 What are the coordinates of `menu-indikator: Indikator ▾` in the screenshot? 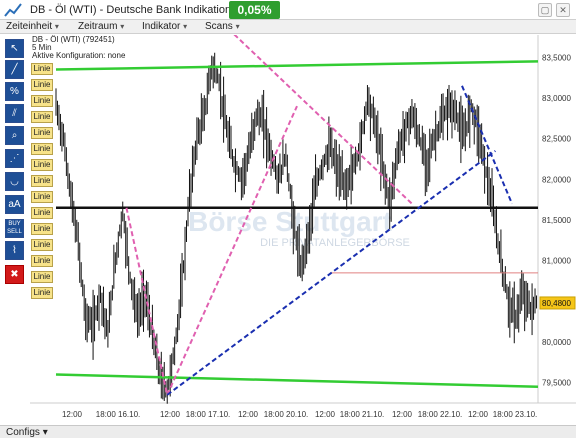 It's located at (164, 26).